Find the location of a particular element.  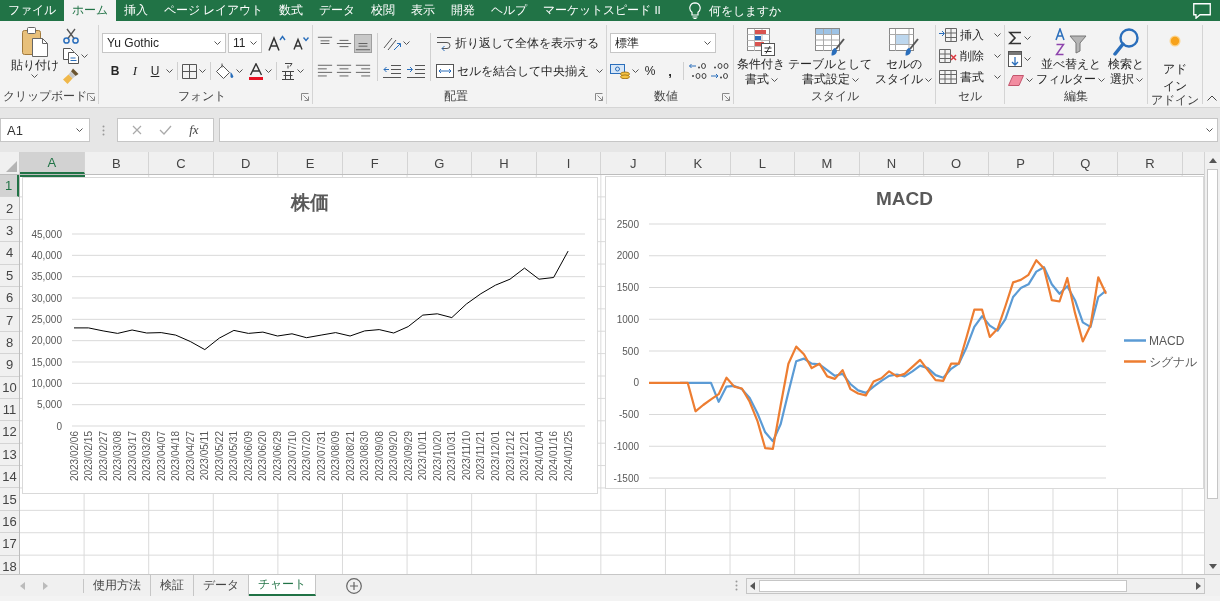

column-header: N is located at coordinates (892, 163).